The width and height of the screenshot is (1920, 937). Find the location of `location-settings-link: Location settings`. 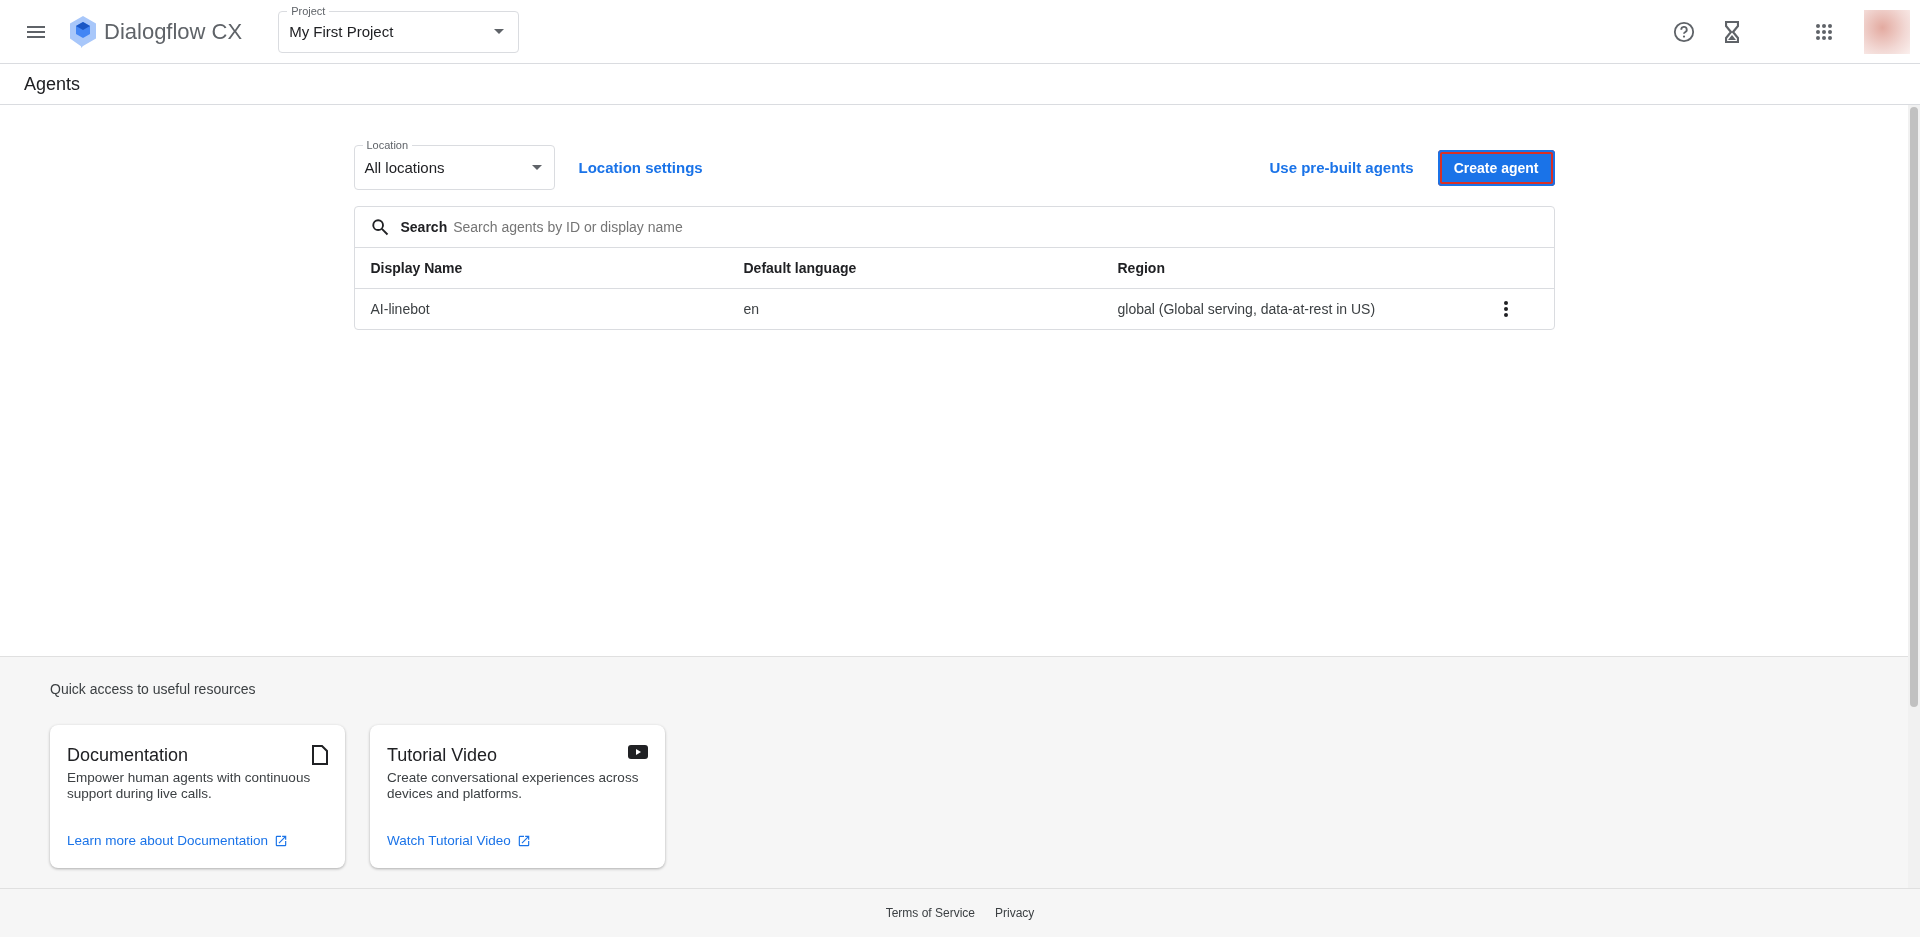

location-settings-link: Location settings is located at coordinates (640, 167).